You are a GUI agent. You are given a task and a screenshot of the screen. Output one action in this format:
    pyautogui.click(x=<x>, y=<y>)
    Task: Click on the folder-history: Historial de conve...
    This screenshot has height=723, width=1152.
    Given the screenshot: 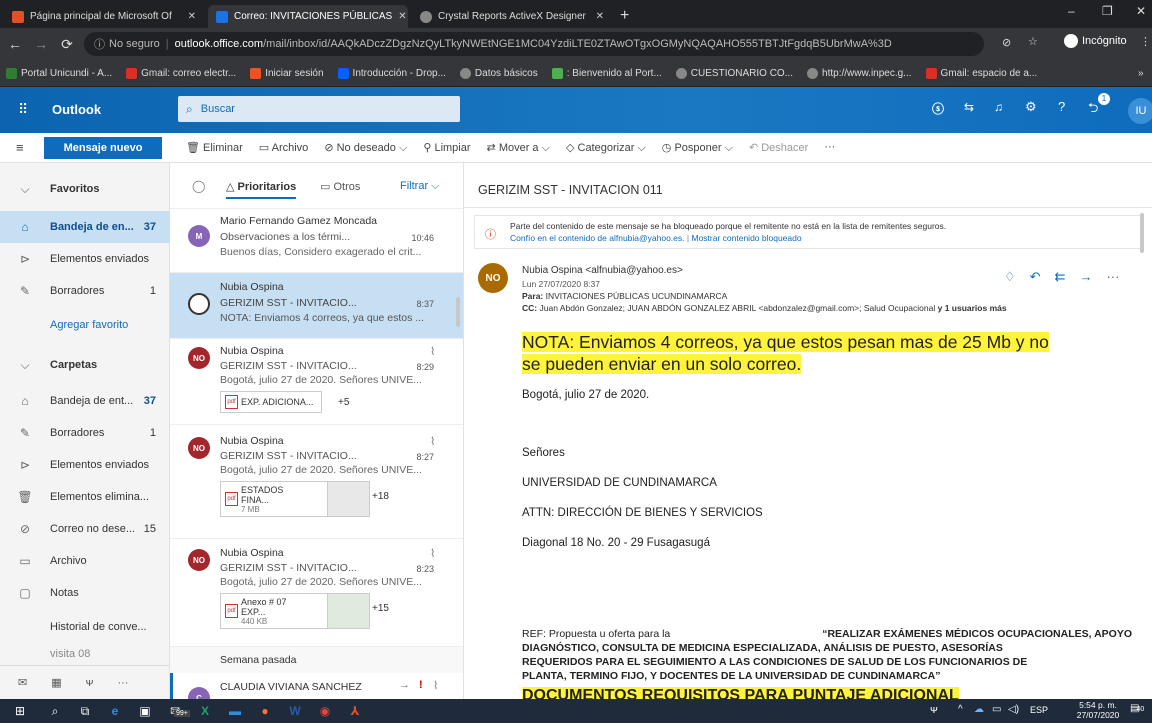 What is the action you would take?
    pyautogui.click(x=85, y=627)
    